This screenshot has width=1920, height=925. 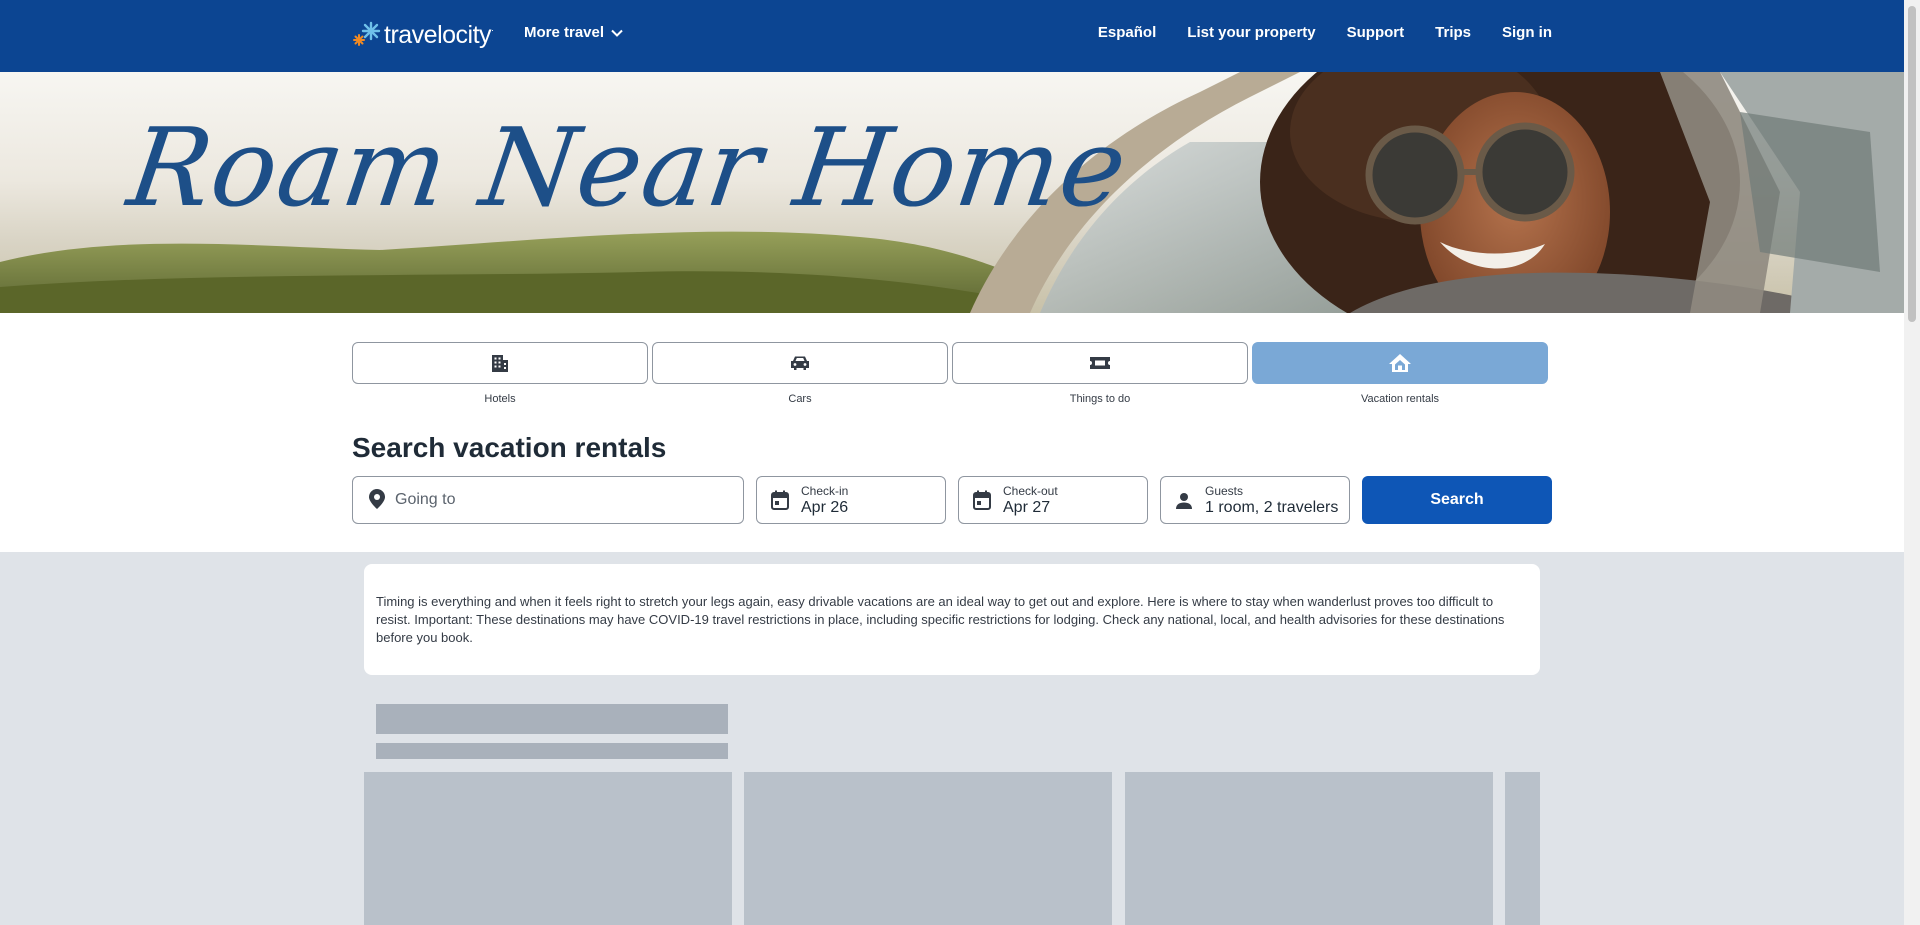 What do you see at coordinates (1053, 500) in the screenshot?
I see `check-out-field: Check-out Apr 27` at bounding box center [1053, 500].